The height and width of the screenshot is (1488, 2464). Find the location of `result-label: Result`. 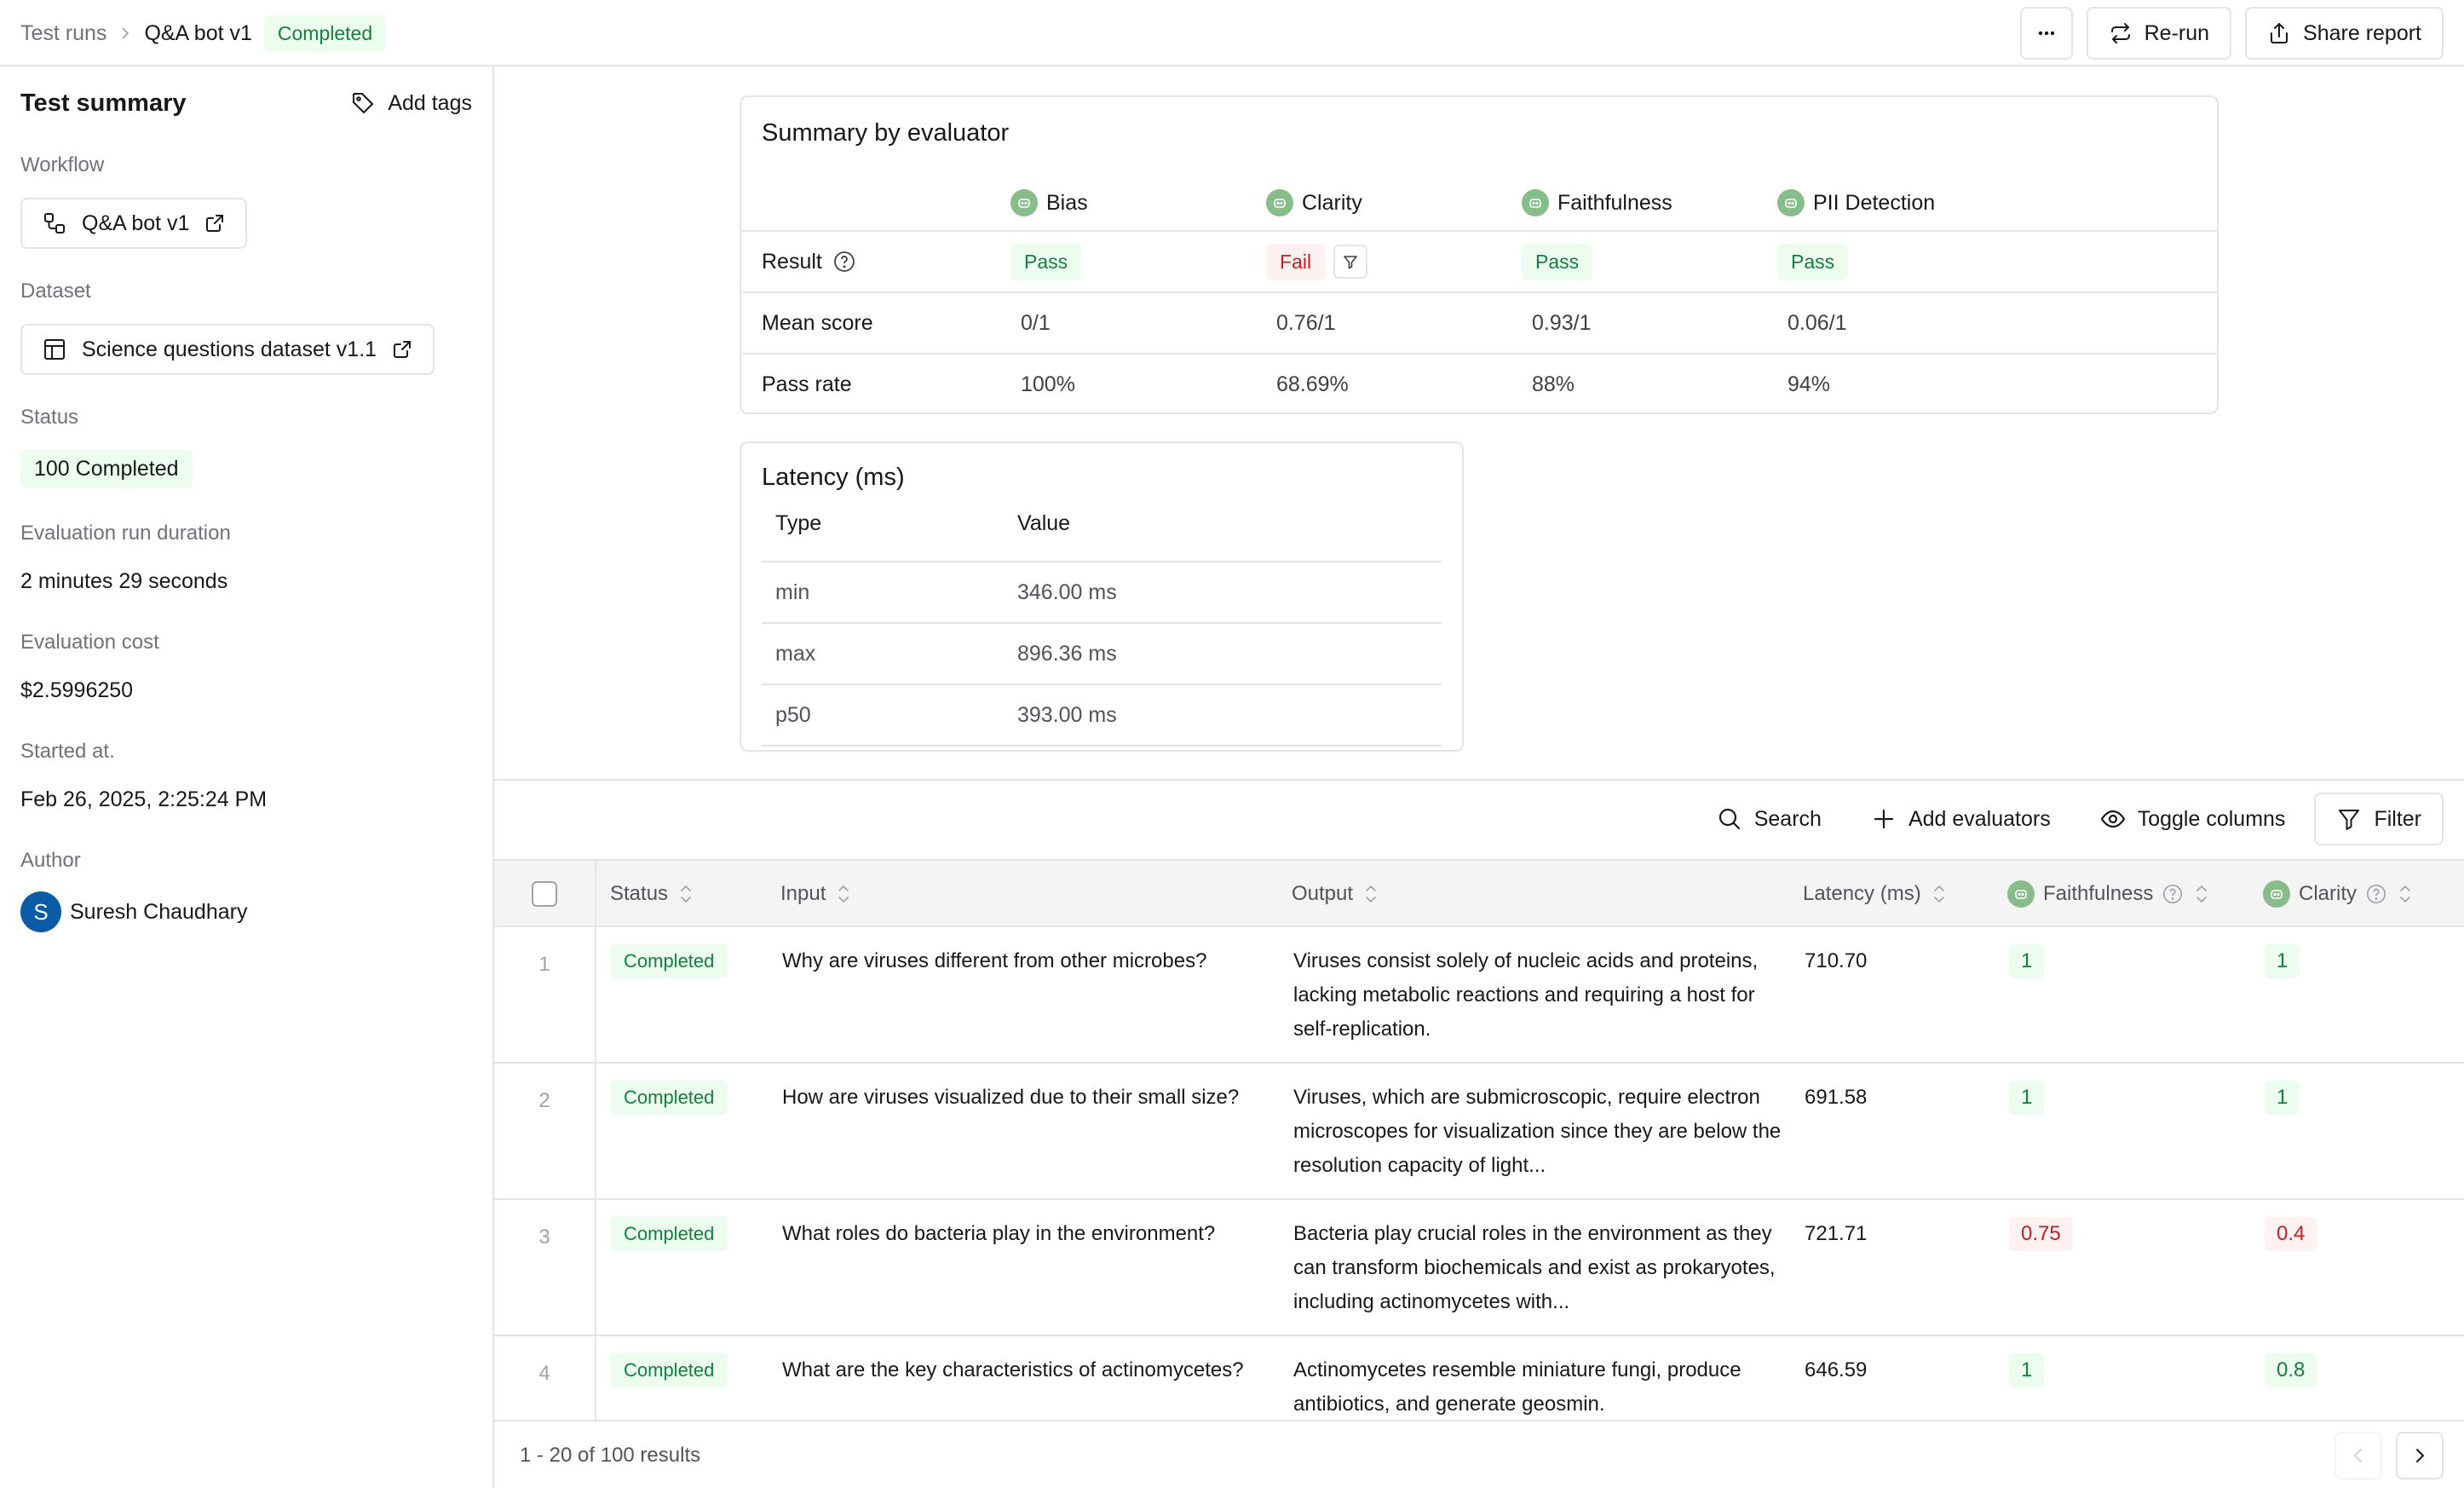

result-label: Result is located at coordinates (809, 262).